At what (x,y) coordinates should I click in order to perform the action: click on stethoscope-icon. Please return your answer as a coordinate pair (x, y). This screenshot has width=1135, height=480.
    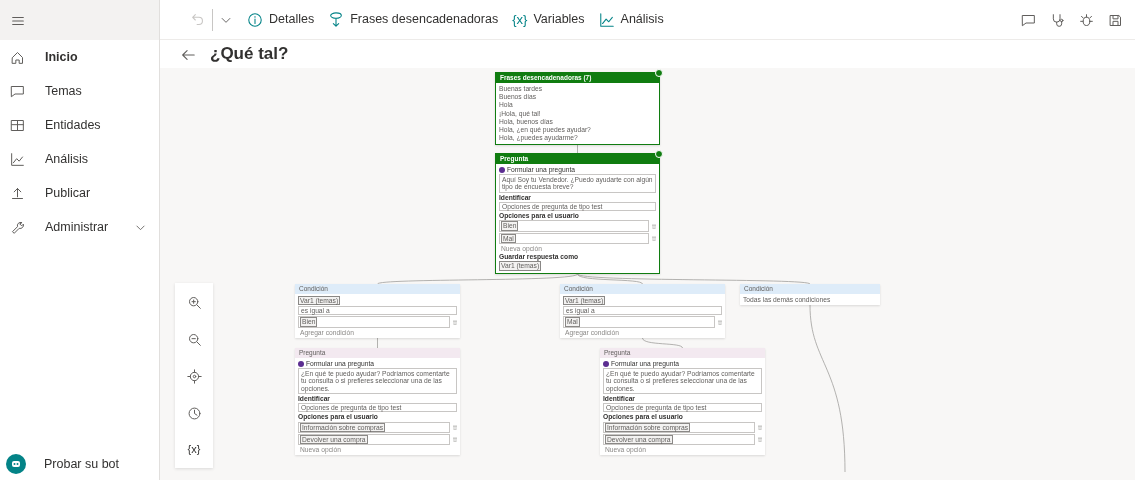
    Looking at the image, I should click on (1057, 20).